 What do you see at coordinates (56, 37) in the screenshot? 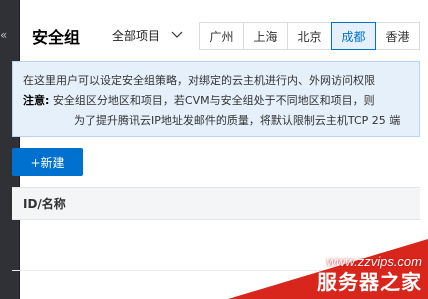
I see `page-title: 安全组` at bounding box center [56, 37].